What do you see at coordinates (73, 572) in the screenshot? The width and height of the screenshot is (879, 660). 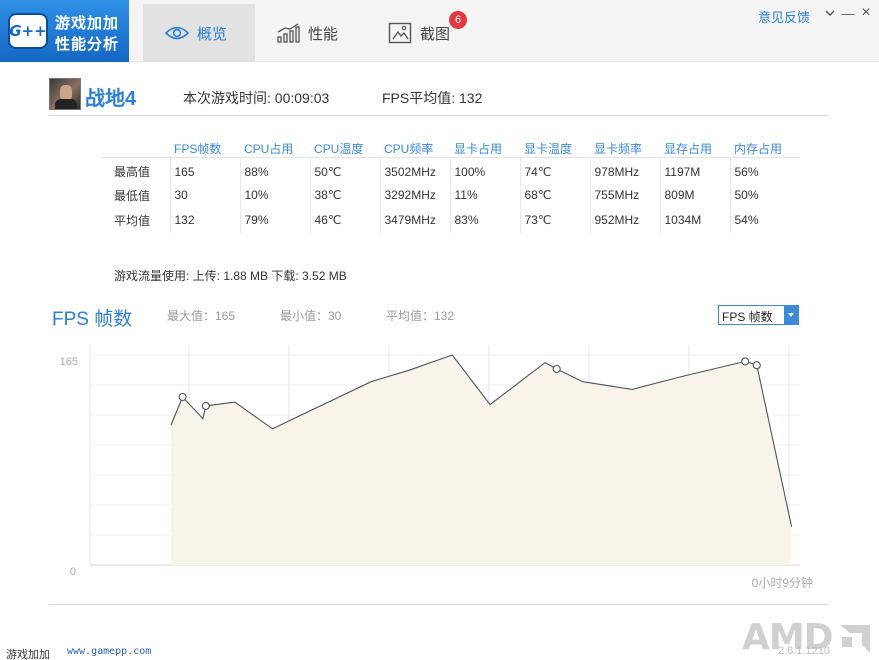 I see `y-tick-label: 0` at bounding box center [73, 572].